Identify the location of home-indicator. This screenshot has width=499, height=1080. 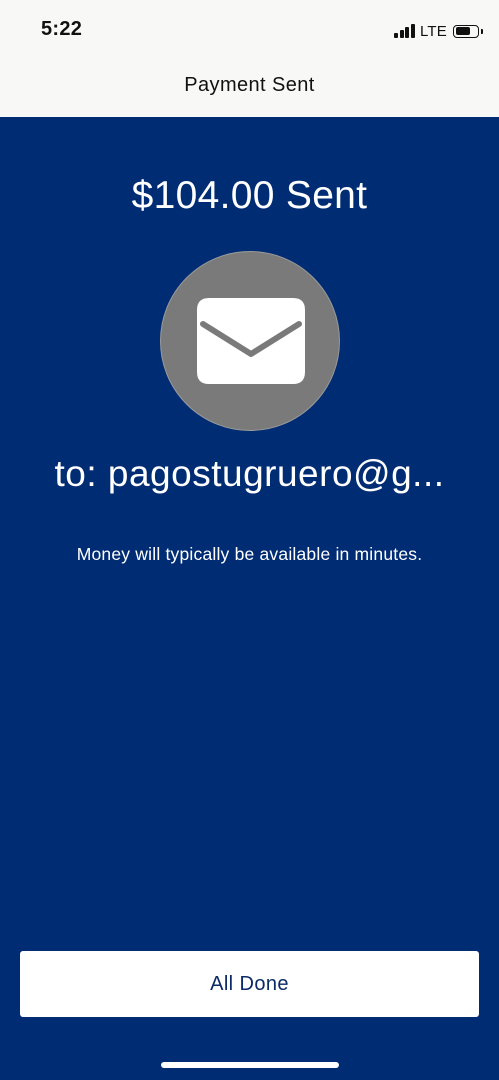
(250, 1065).